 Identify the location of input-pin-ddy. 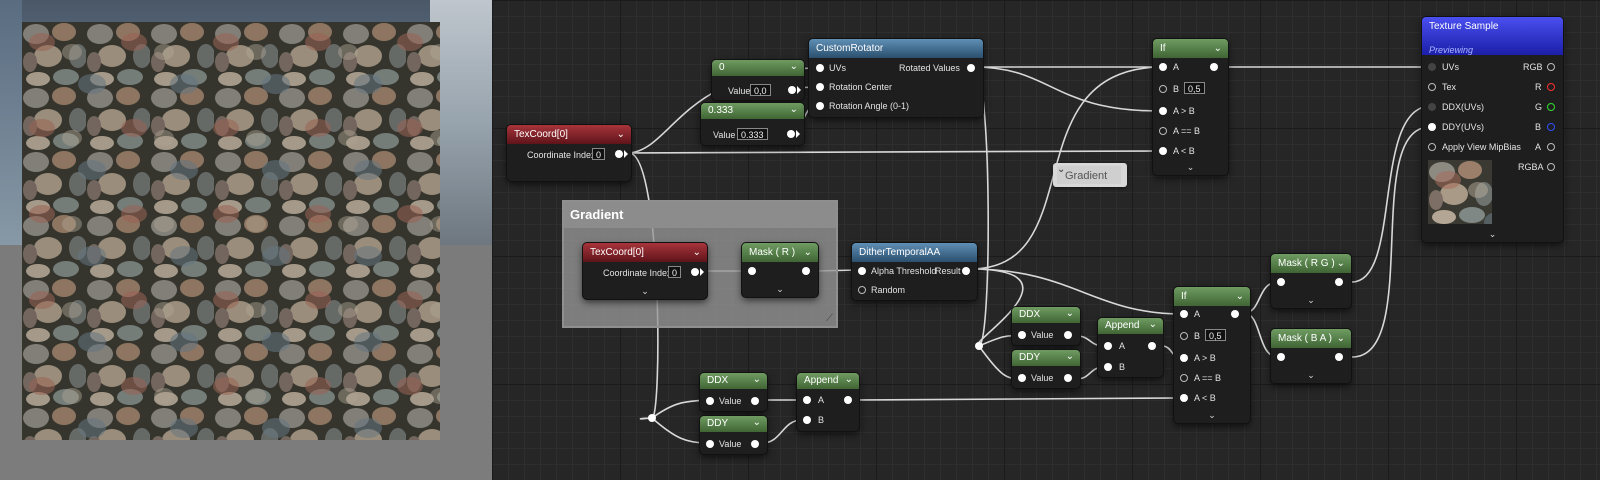
(1432, 127).